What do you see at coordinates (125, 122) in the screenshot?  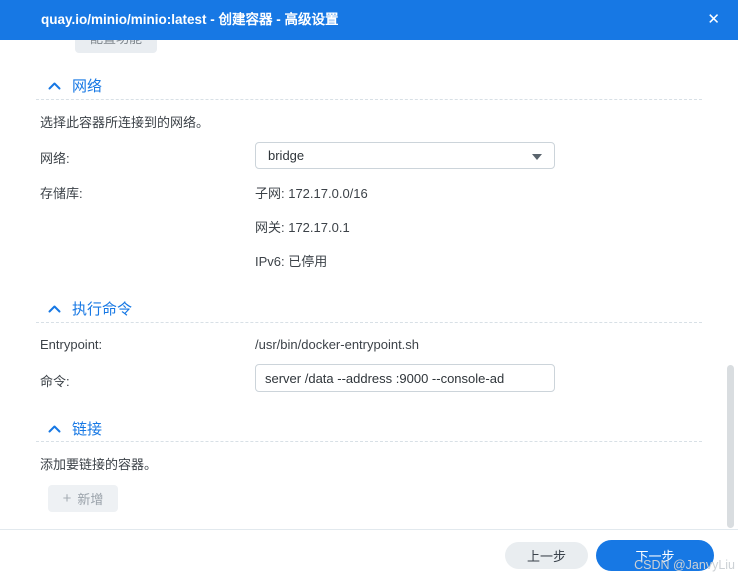 I see `network-description: 选择此容器所连接到的网络。` at bounding box center [125, 122].